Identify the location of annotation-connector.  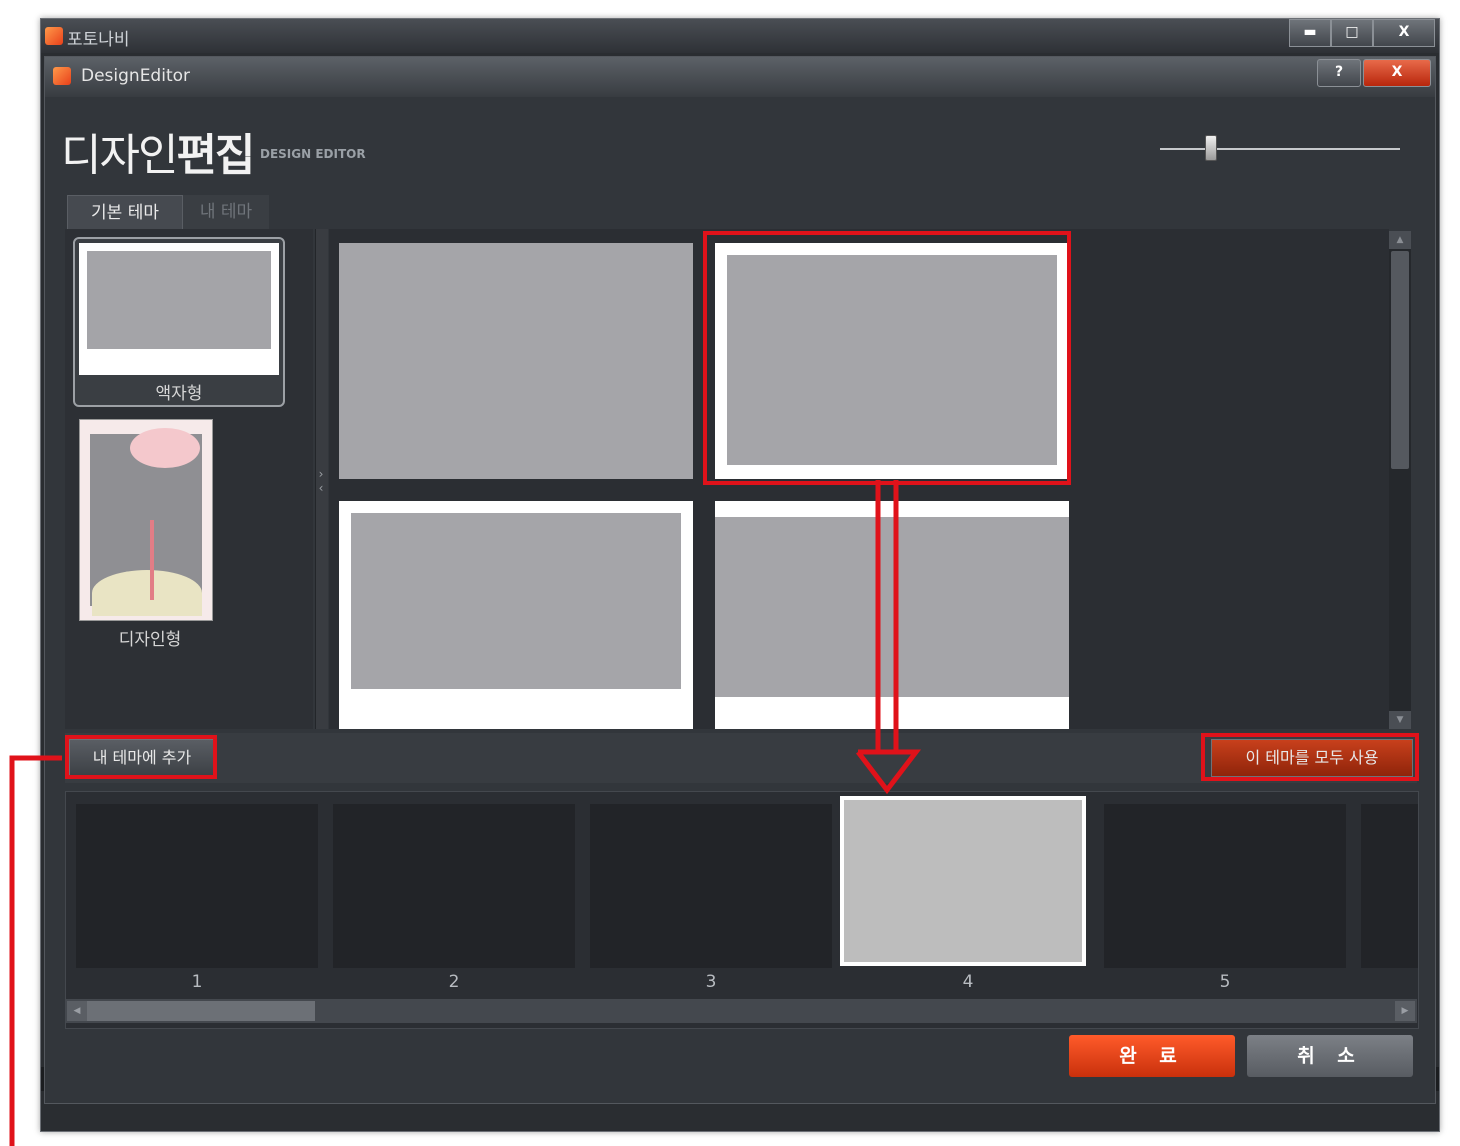
(35, 950).